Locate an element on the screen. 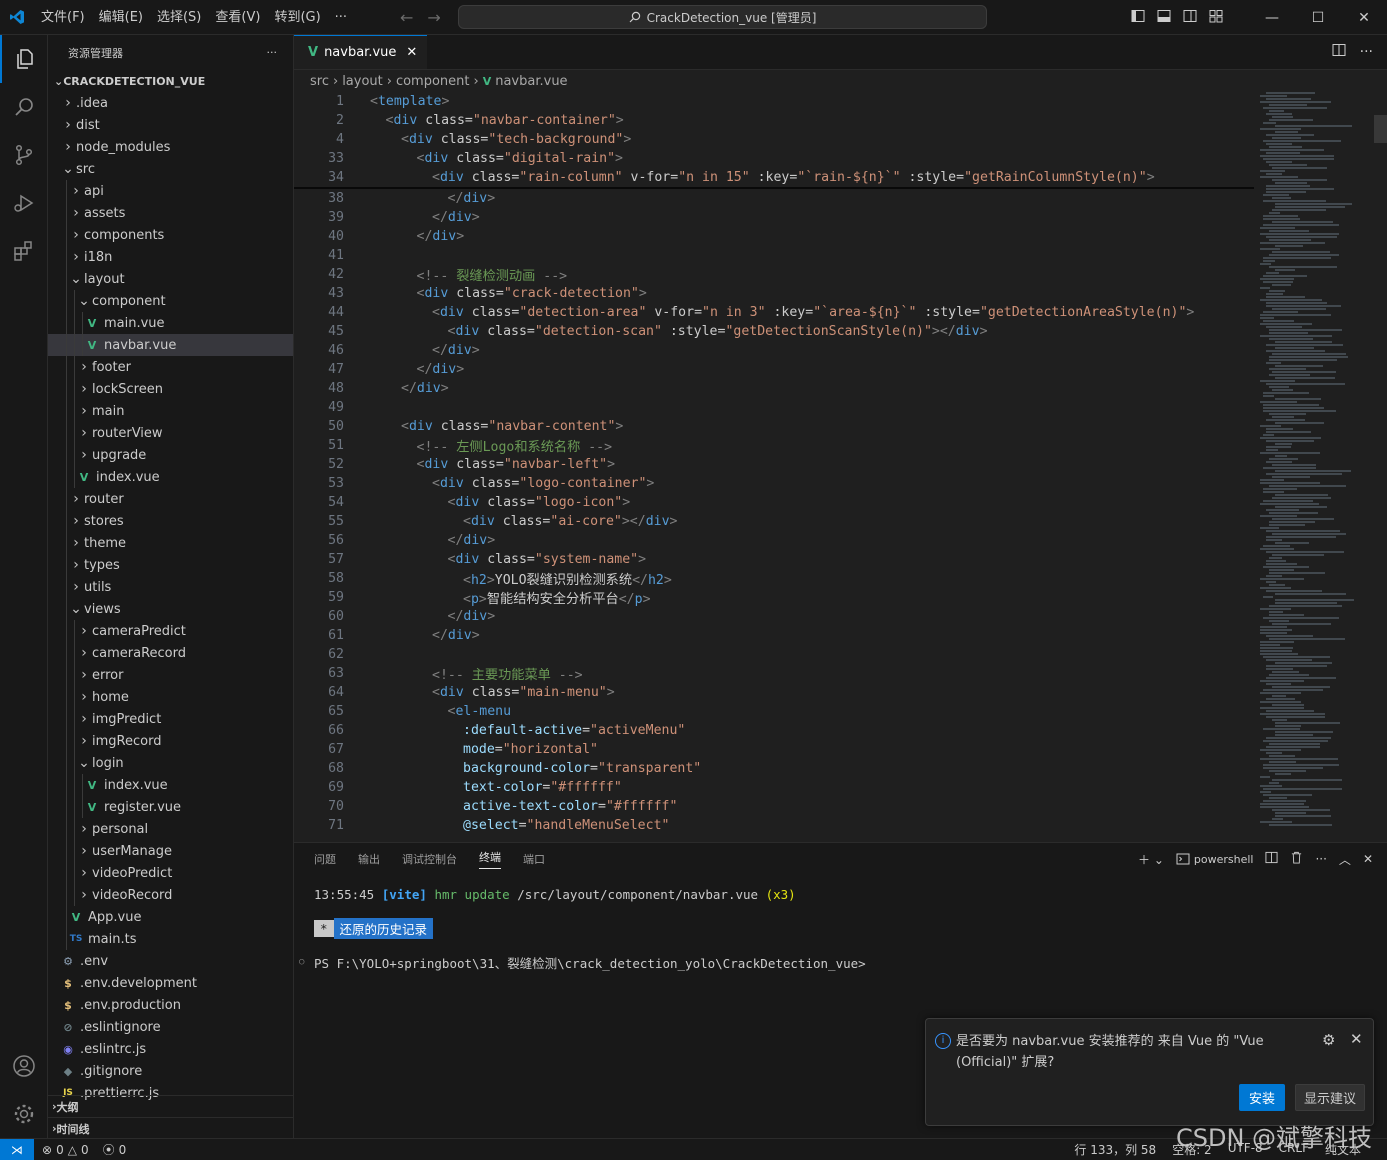 The image size is (1387, 1160). split-terminal-icon is located at coordinates (1272, 859).